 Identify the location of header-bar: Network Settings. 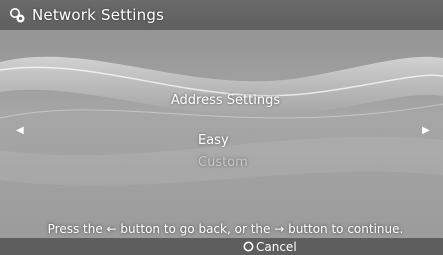
(221, 15).